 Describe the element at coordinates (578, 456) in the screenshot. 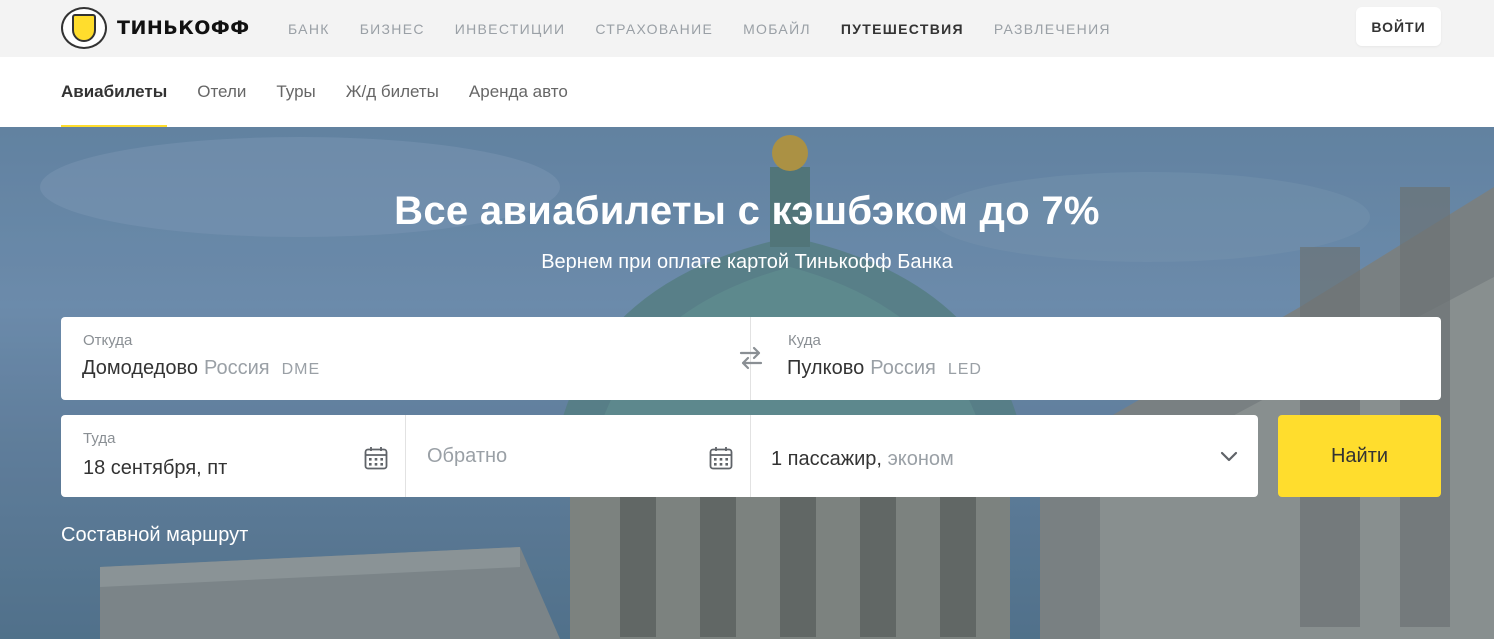

I see `return-date-field: Обратно` at that location.